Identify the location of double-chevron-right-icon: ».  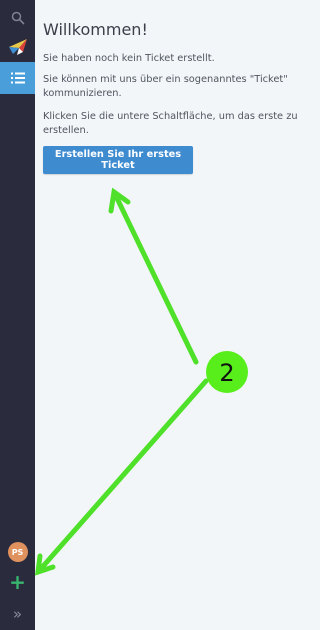
(17, 614).